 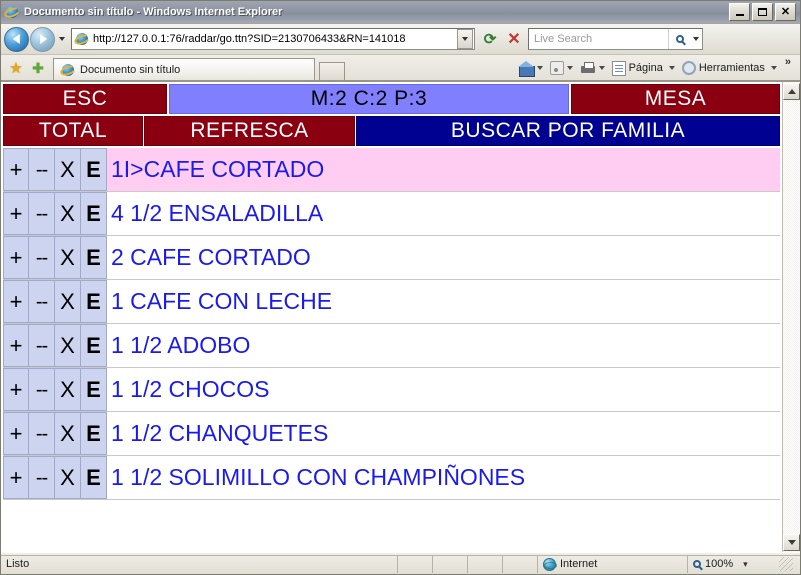 I want to click on order-line-label: 4 1/2 ENSALADILLA, so click(x=217, y=213).